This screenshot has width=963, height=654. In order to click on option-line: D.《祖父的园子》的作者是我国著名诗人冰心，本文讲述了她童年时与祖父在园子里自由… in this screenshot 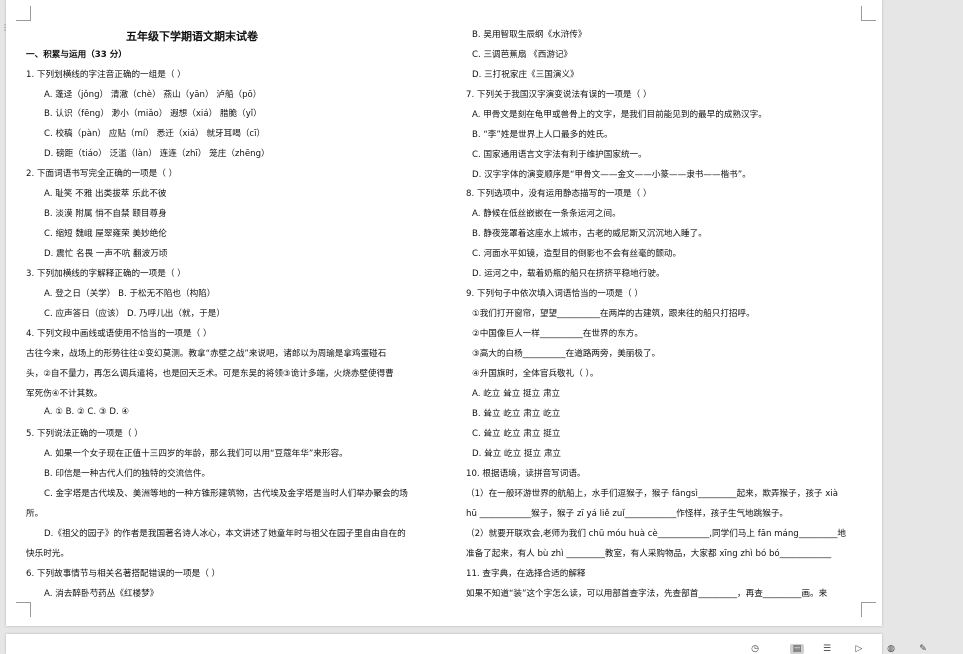, I will do `click(225, 534)`.